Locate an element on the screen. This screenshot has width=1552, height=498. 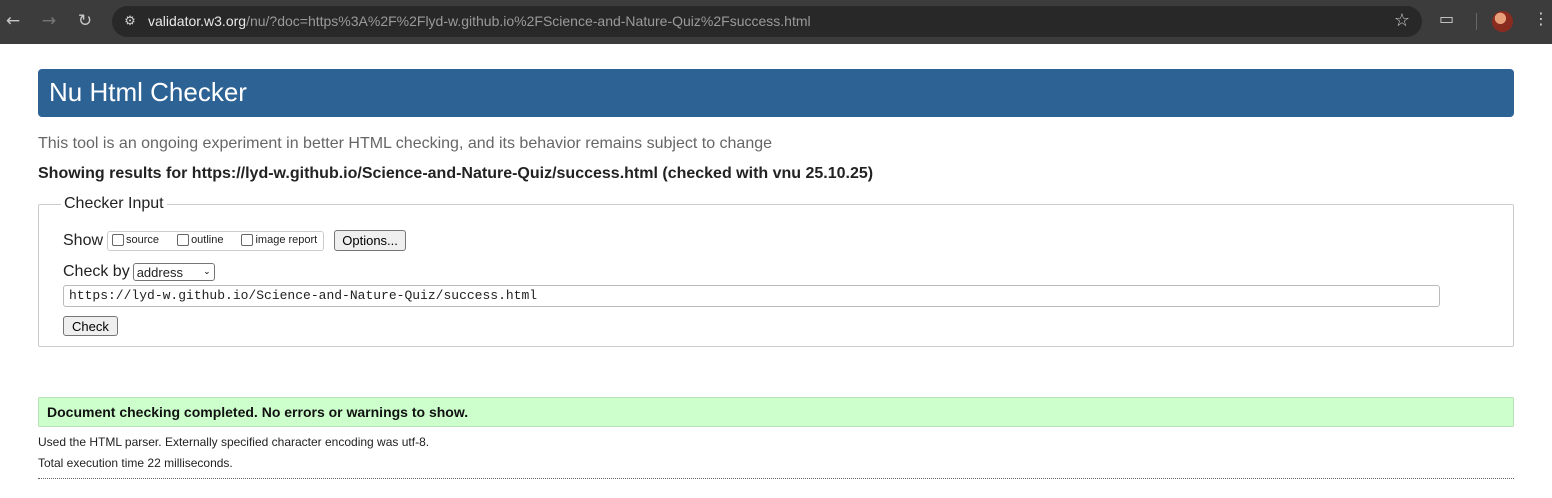
check-by-selected-value: address is located at coordinates (159, 272).